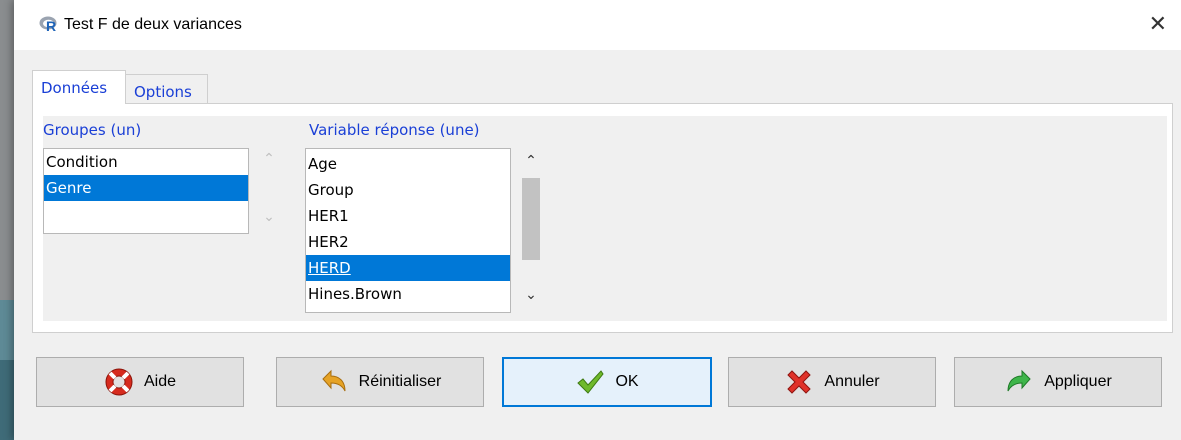 The image size is (1181, 440). I want to click on green-arrow-icon, so click(1019, 380).